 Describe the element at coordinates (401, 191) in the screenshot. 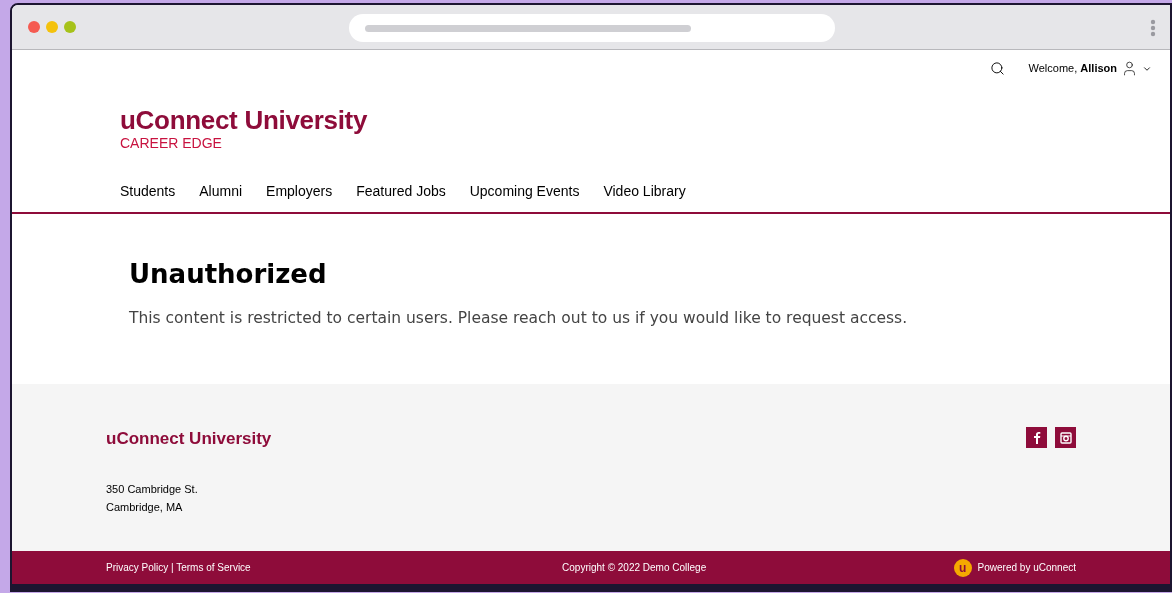

I see `nav-link: Featured Jobs` at that location.